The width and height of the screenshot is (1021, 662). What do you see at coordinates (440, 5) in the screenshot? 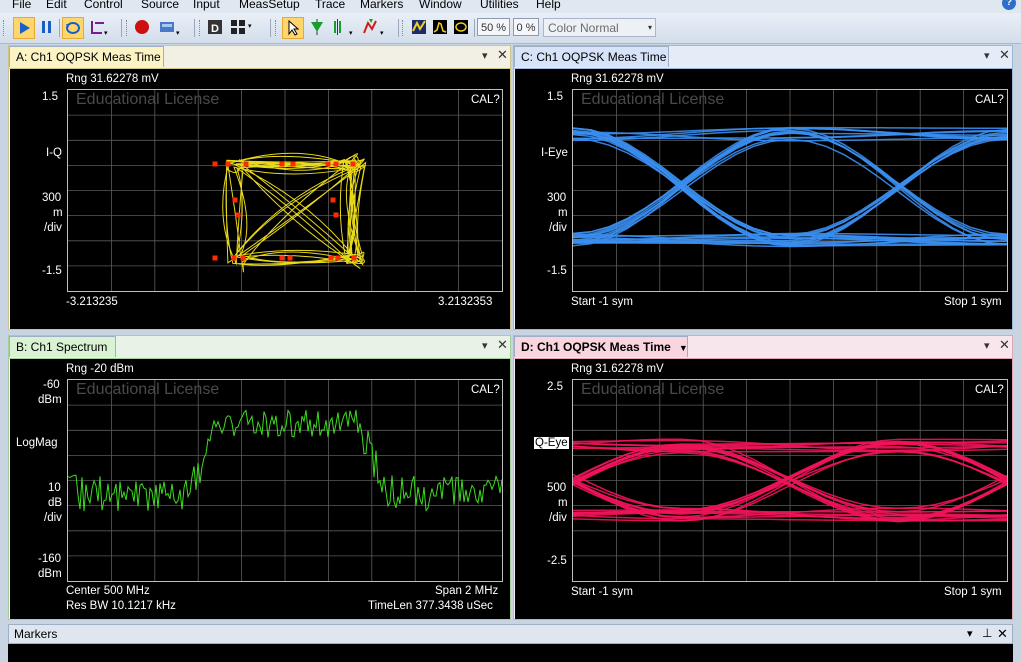
I see `menu-window: Window` at bounding box center [440, 5].